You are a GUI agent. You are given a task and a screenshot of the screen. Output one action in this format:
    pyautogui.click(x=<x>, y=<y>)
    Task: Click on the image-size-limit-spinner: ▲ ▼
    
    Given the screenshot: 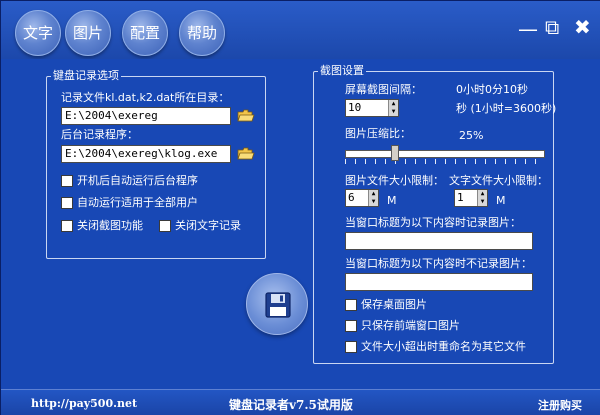 What is the action you would take?
    pyautogui.click(x=373, y=198)
    